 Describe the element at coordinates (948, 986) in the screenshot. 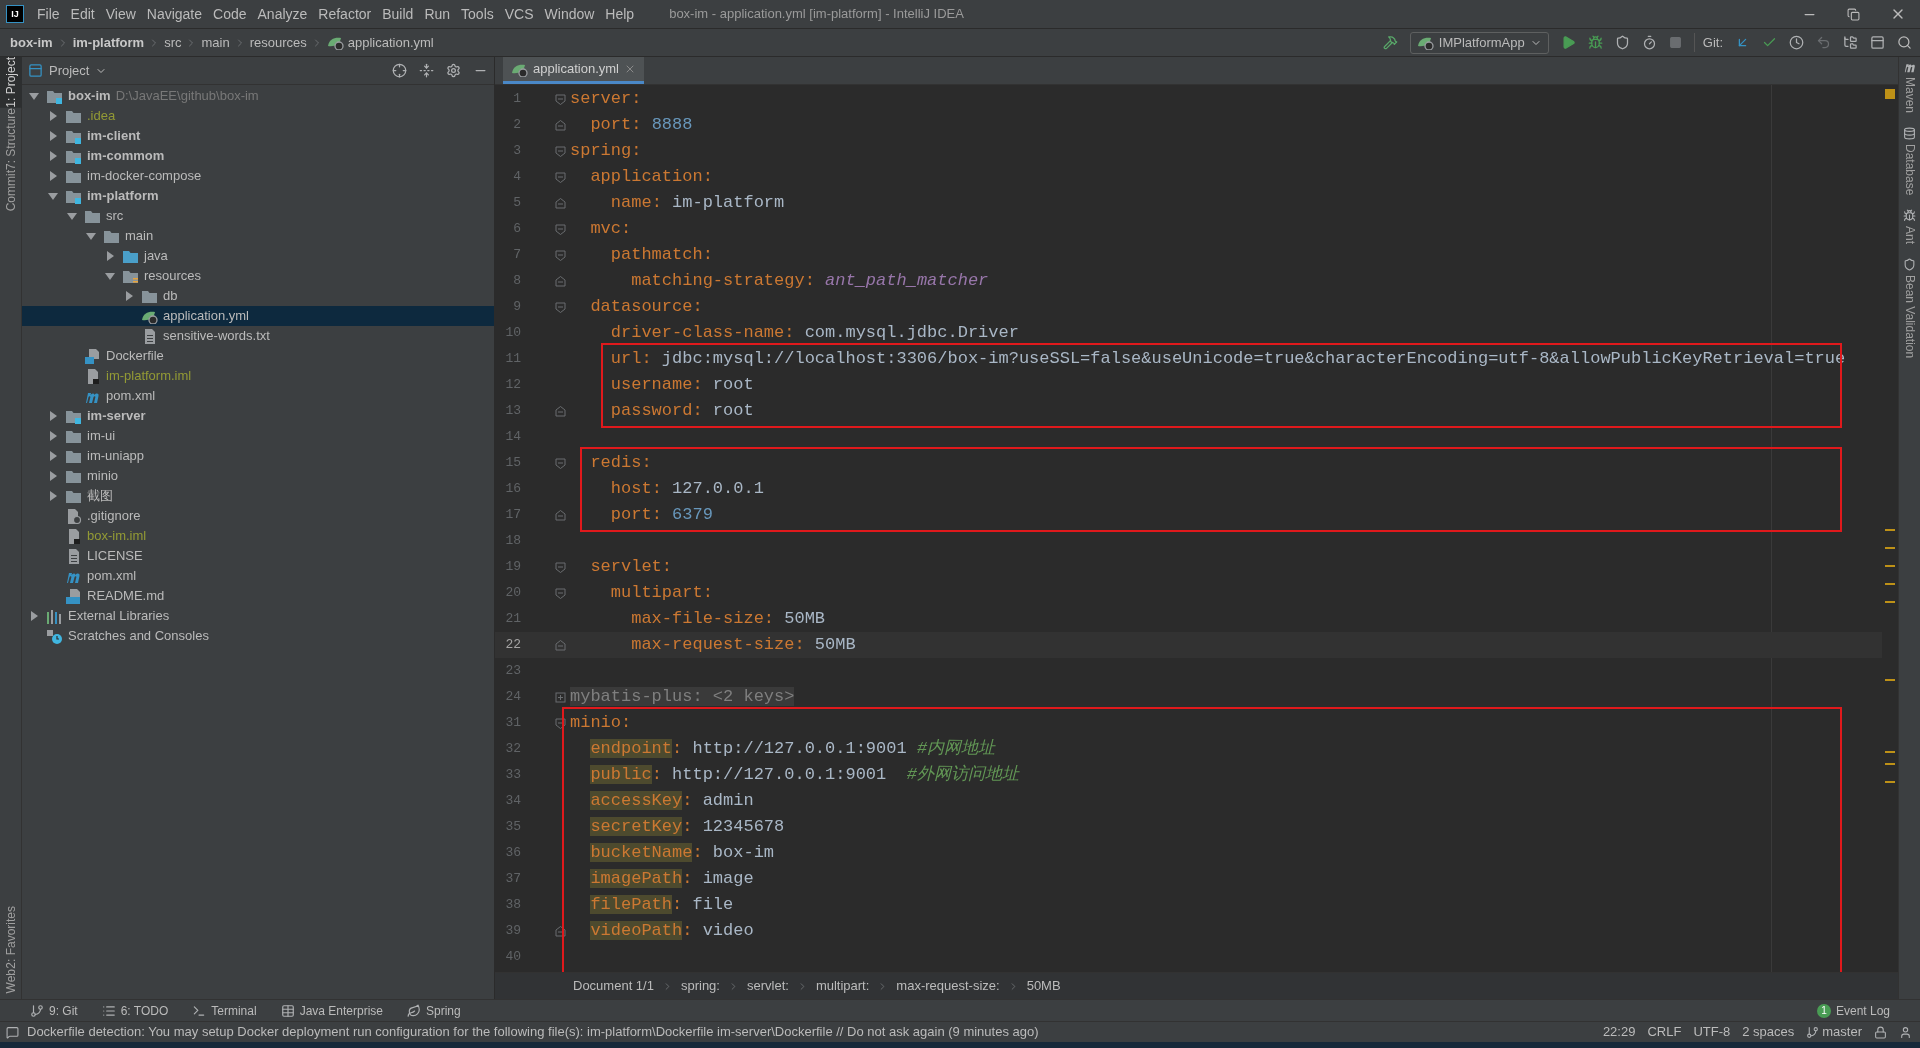

I see `structure-breadcrumb: max-request-size:` at that location.